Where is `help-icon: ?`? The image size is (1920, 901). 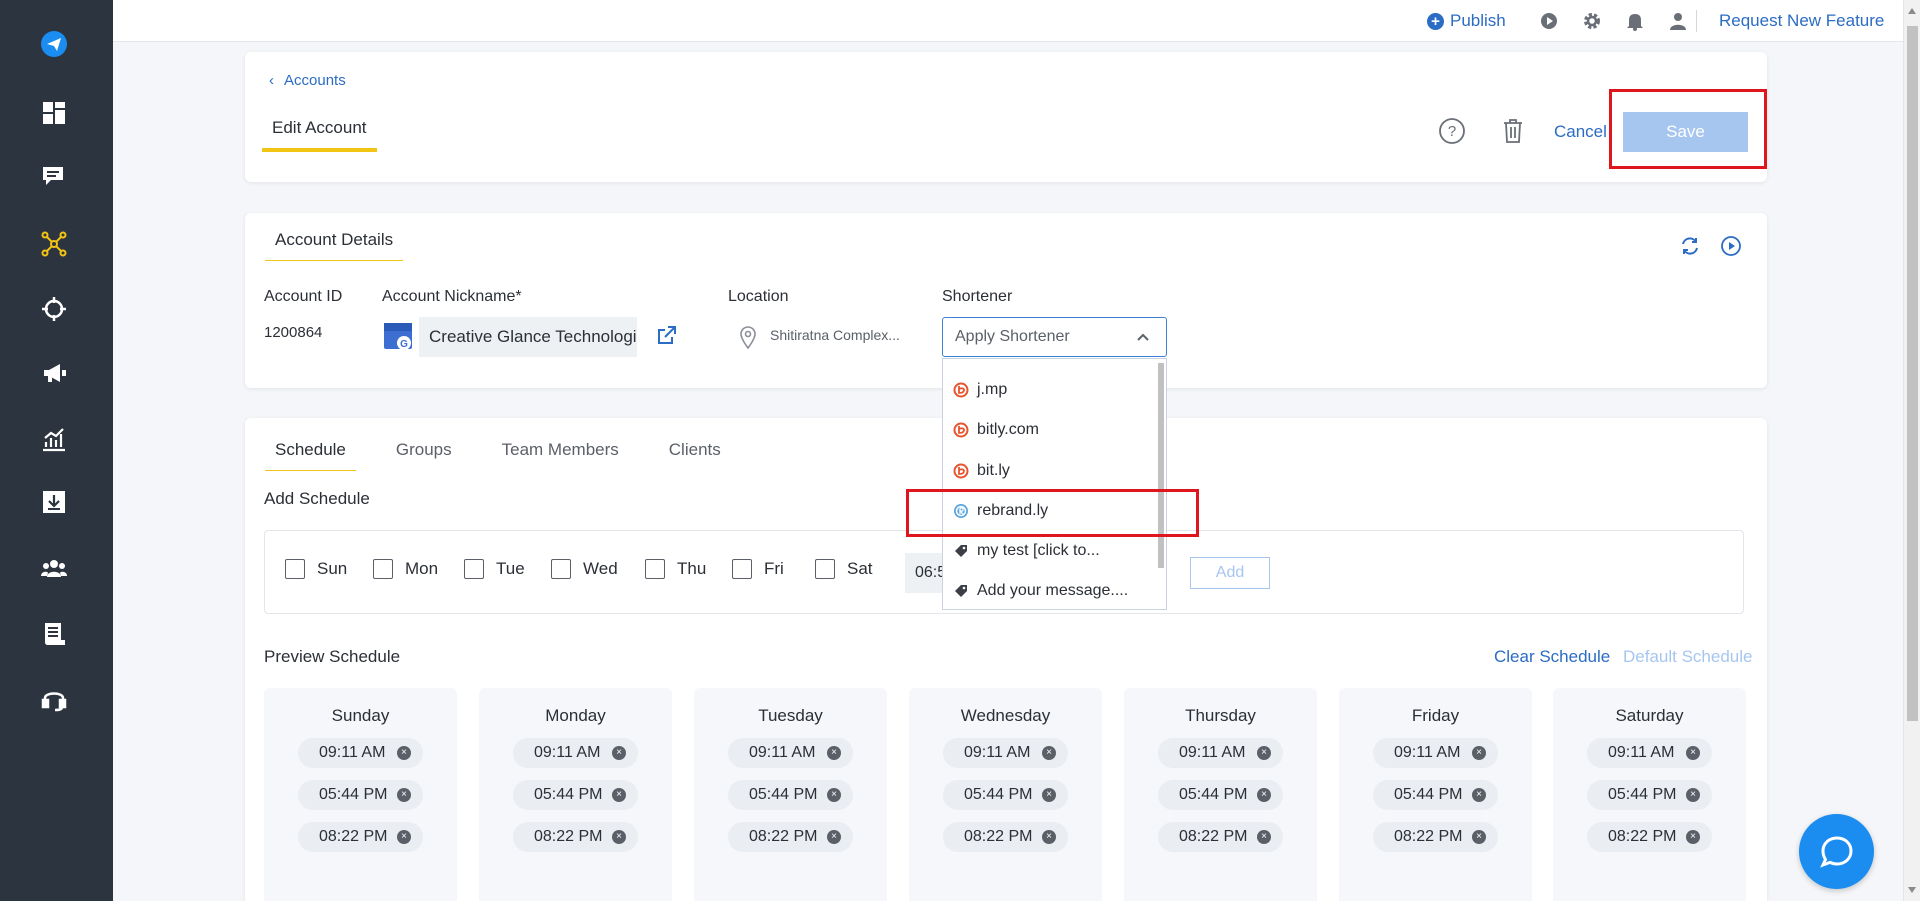
help-icon: ? is located at coordinates (1452, 131).